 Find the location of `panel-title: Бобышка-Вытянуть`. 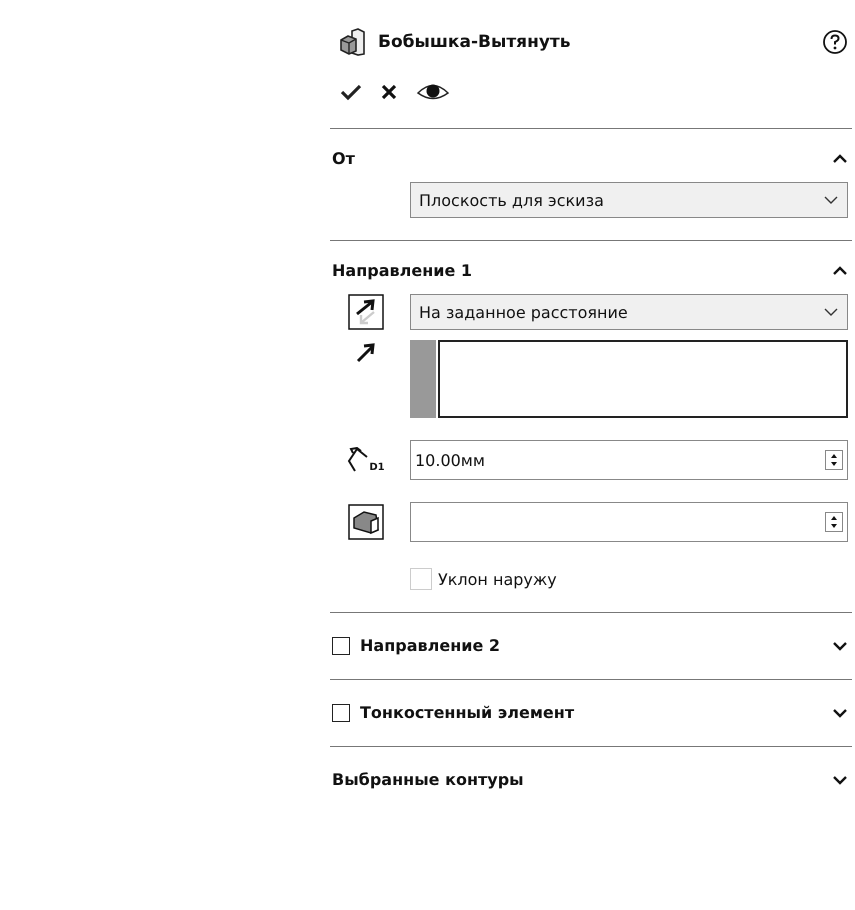

panel-title: Бобышка-Вытянуть is located at coordinates (474, 42).